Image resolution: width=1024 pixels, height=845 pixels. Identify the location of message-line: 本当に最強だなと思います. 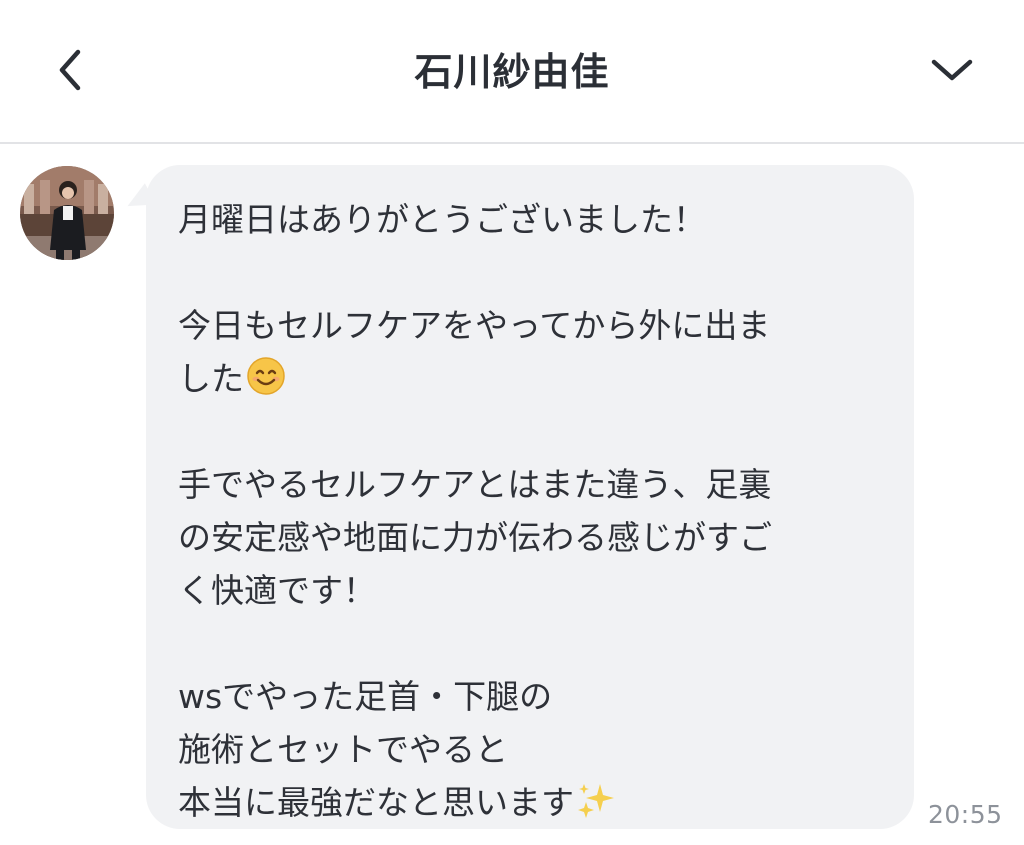
(531, 802).